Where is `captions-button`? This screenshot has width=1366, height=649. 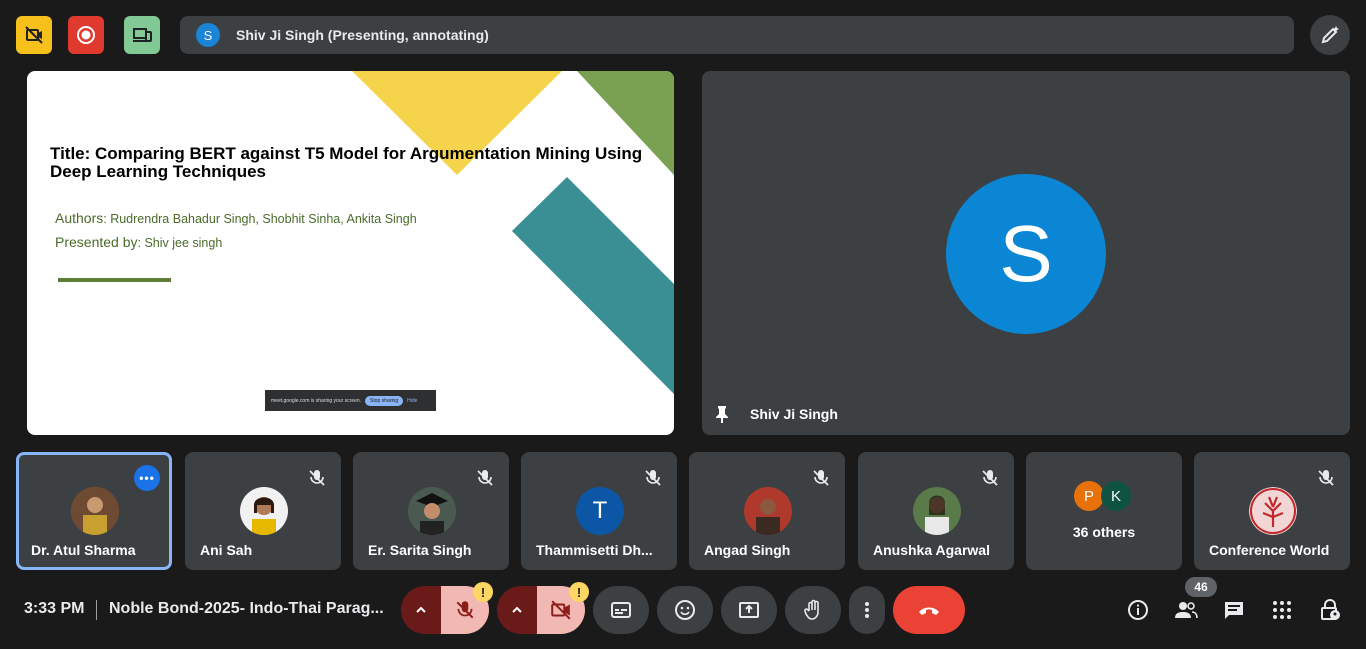
captions-button is located at coordinates (621, 610).